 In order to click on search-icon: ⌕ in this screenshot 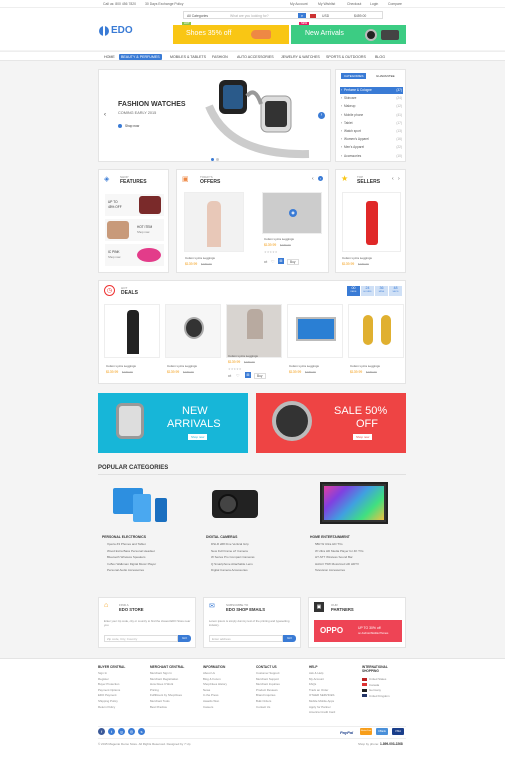, I will do `click(302, 15)`.